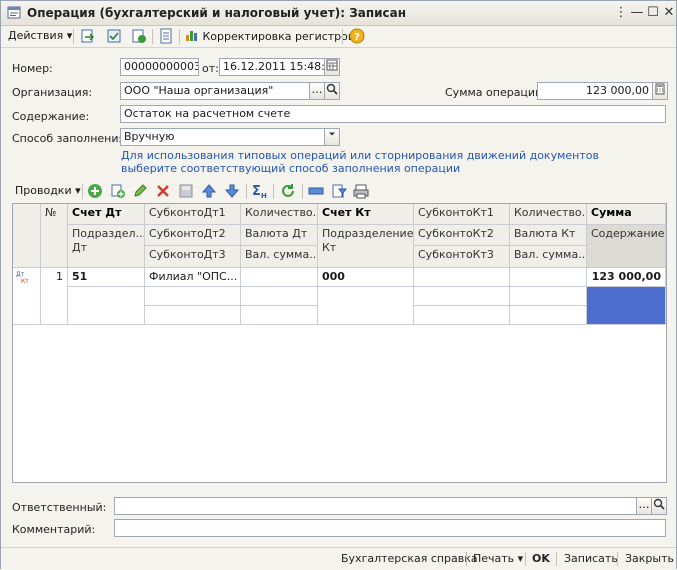  What do you see at coordinates (591, 560) in the screenshot?
I see `save-button: Записать` at bounding box center [591, 560].